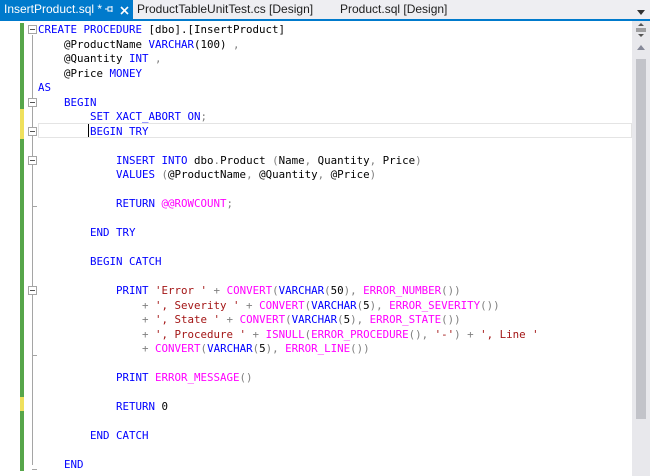 The image size is (650, 476). What do you see at coordinates (444, 334) in the screenshot?
I see `code-token: '-'` at bounding box center [444, 334].